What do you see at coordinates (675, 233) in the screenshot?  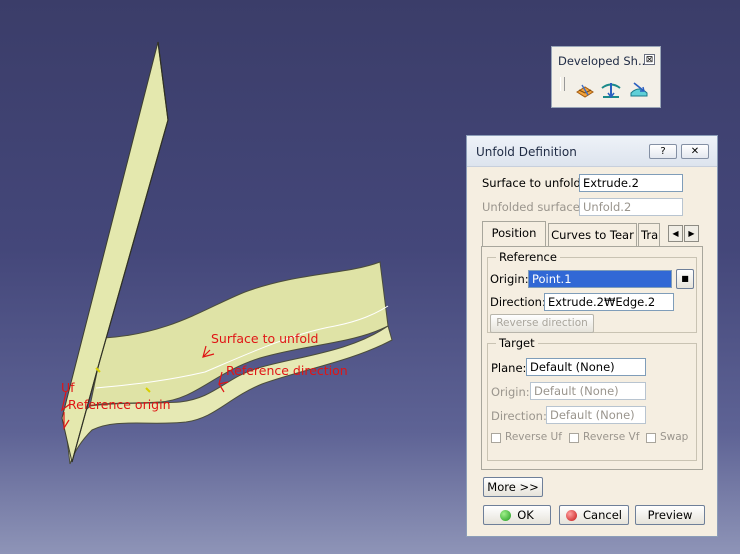 I see `tab-scroll-left-button: ◀` at bounding box center [675, 233].